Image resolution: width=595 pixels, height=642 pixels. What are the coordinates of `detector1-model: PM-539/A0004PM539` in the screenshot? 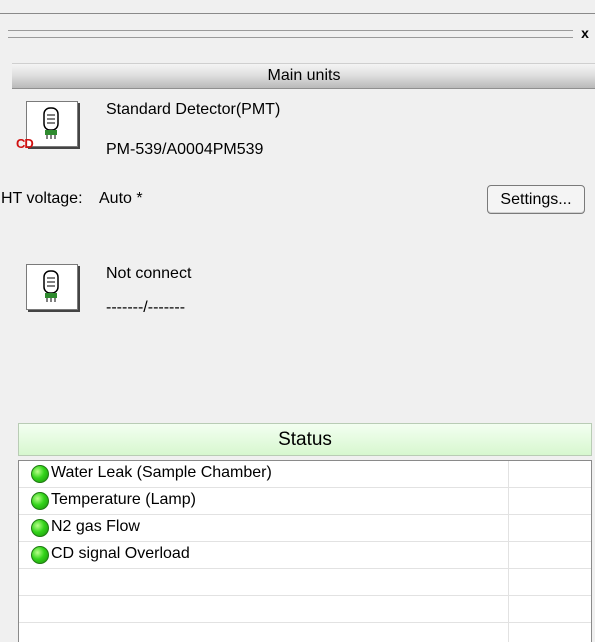 It's located at (185, 149).